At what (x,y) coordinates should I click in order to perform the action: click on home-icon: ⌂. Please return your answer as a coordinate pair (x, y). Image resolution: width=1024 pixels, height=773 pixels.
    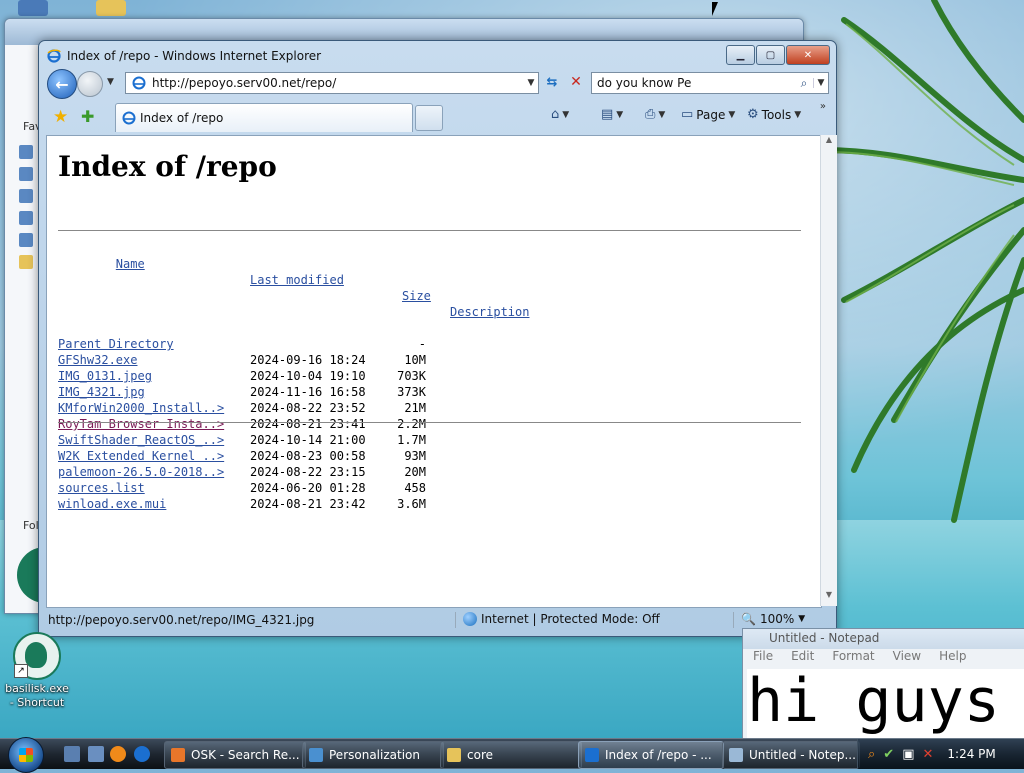
    Looking at the image, I should click on (555, 114).